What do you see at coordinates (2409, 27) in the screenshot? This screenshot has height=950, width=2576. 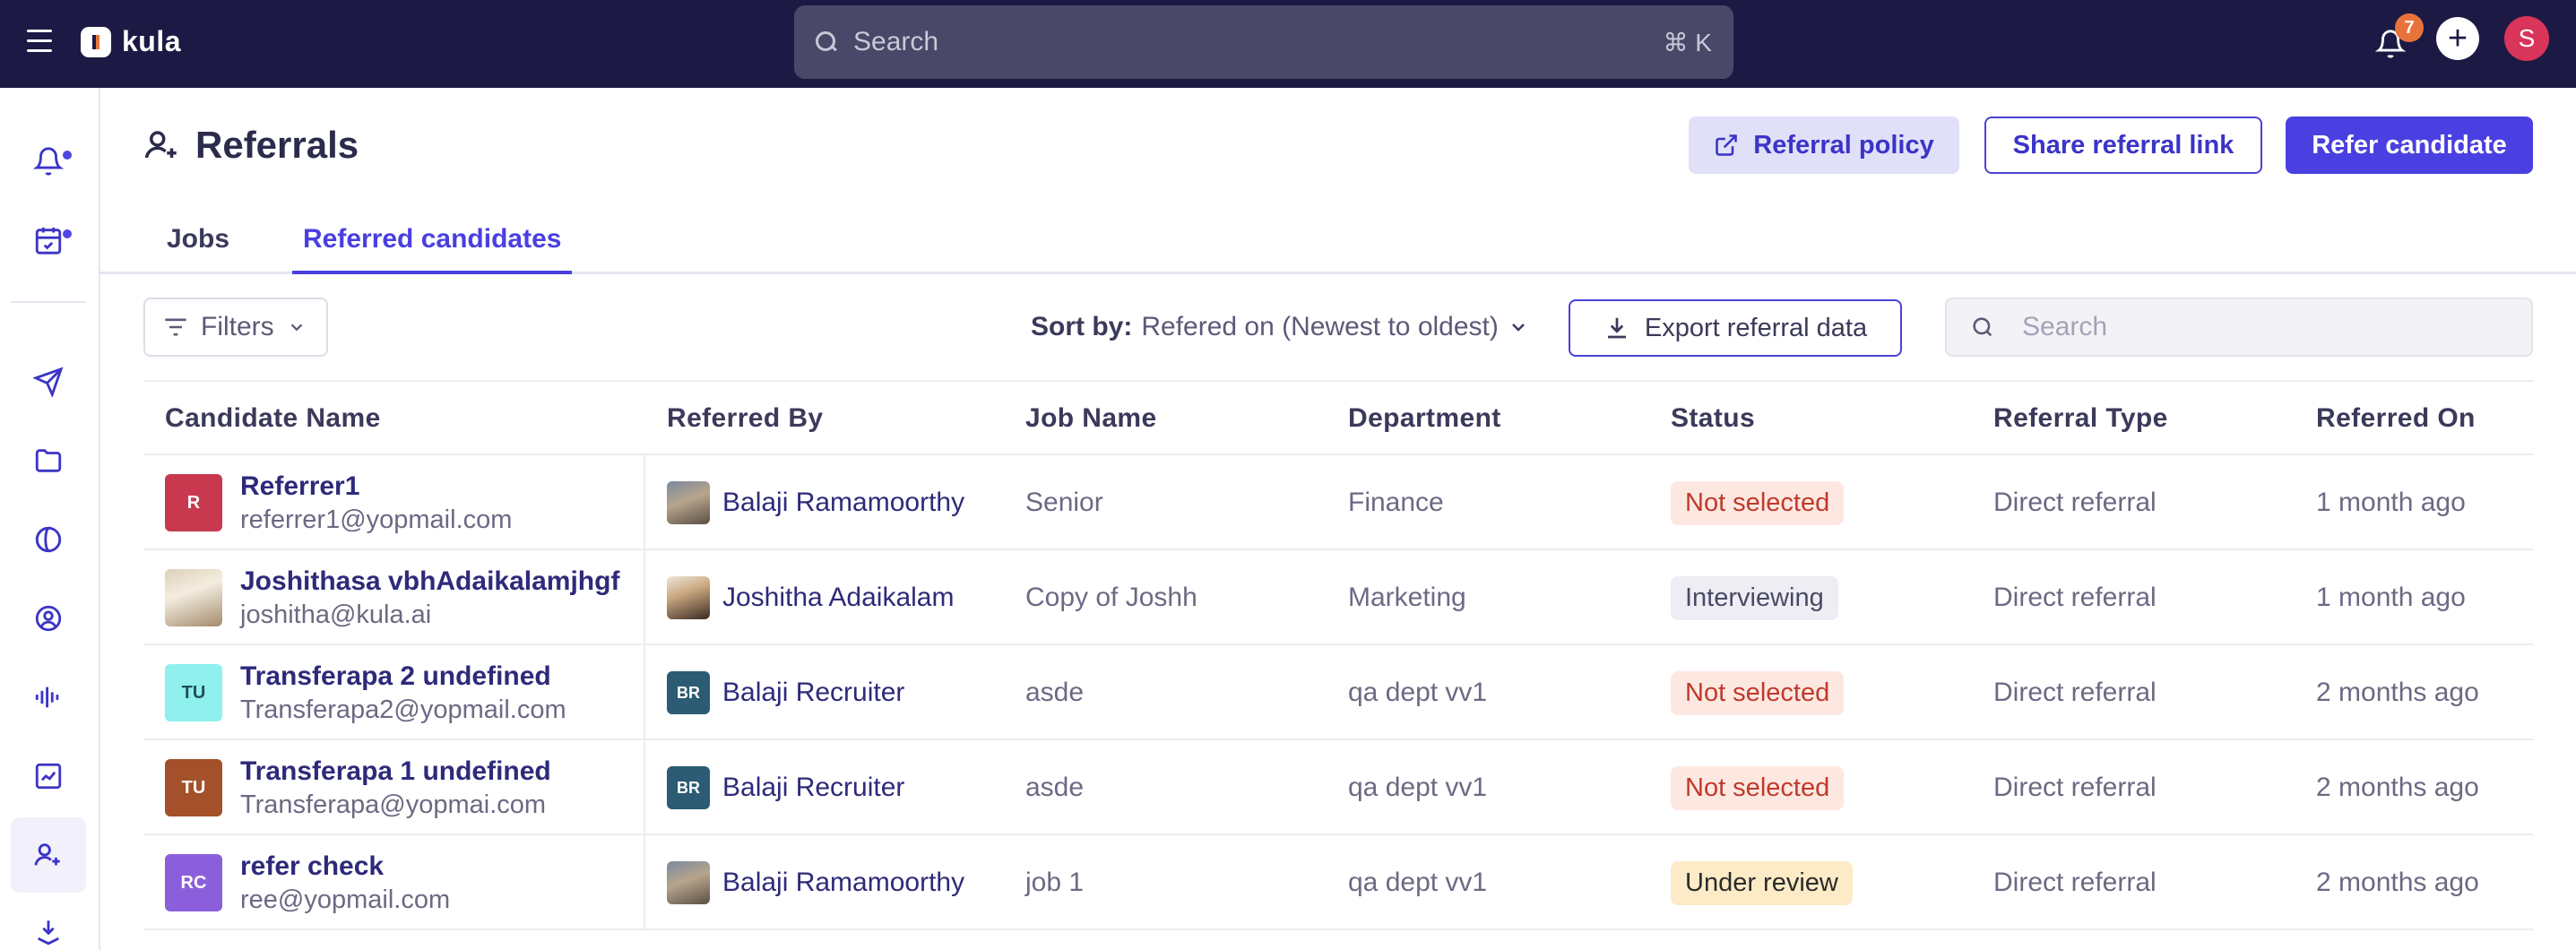 I see `notification-badge: 7` at bounding box center [2409, 27].